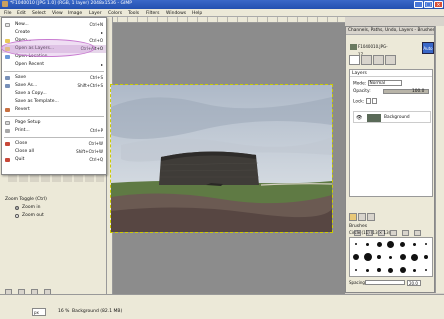 Image resolution: width=444 pixels, height=319 pixels. Describe the element at coordinates (21, 13) in the screenshot. I see `menu-edit: Edit` at that location.